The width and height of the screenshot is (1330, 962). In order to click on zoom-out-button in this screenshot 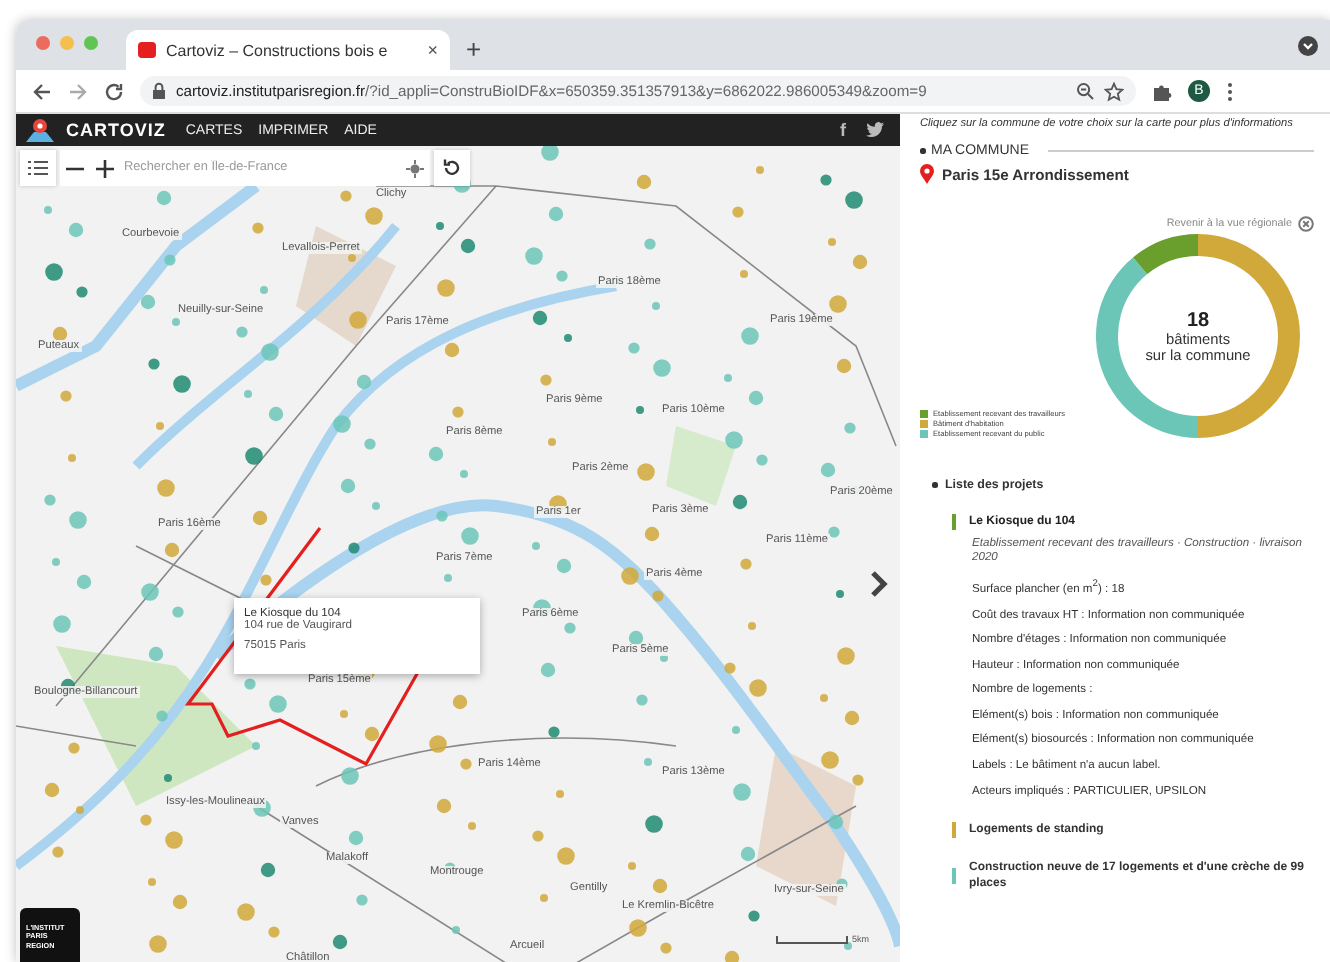, I will do `click(75, 168)`.